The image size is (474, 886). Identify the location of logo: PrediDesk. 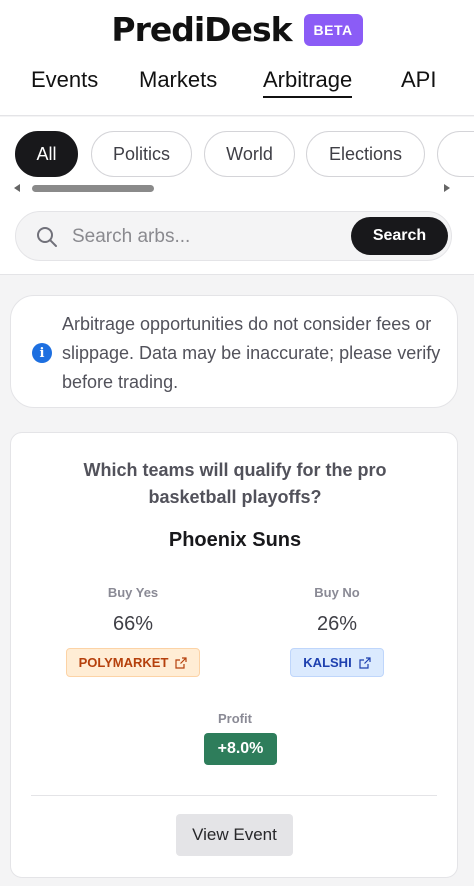
(201, 29).